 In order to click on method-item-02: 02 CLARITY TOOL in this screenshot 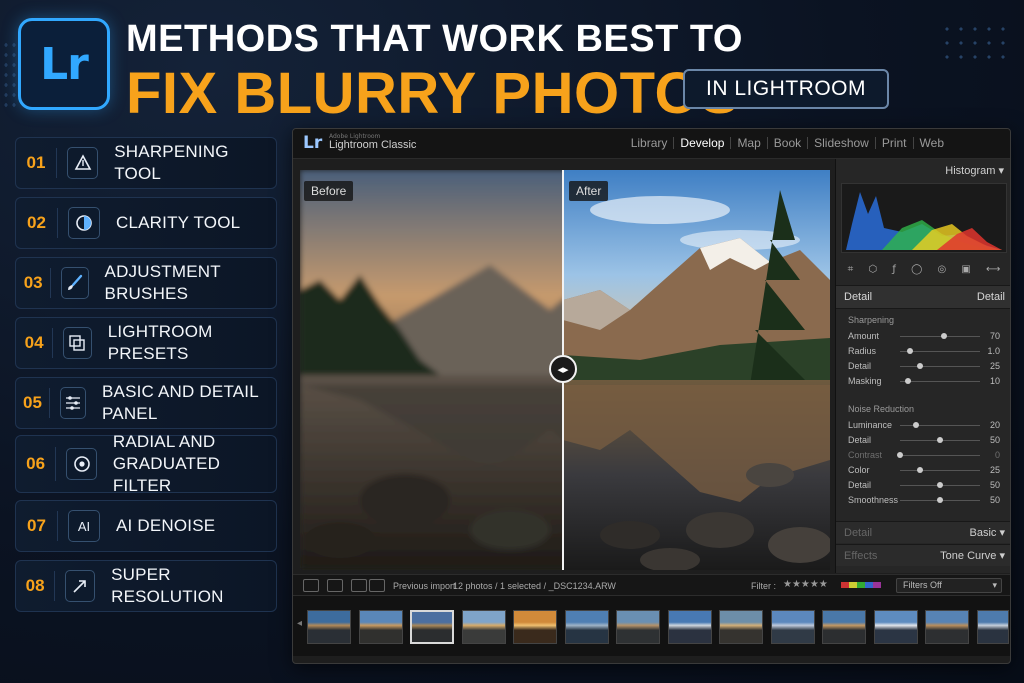, I will do `click(146, 223)`.